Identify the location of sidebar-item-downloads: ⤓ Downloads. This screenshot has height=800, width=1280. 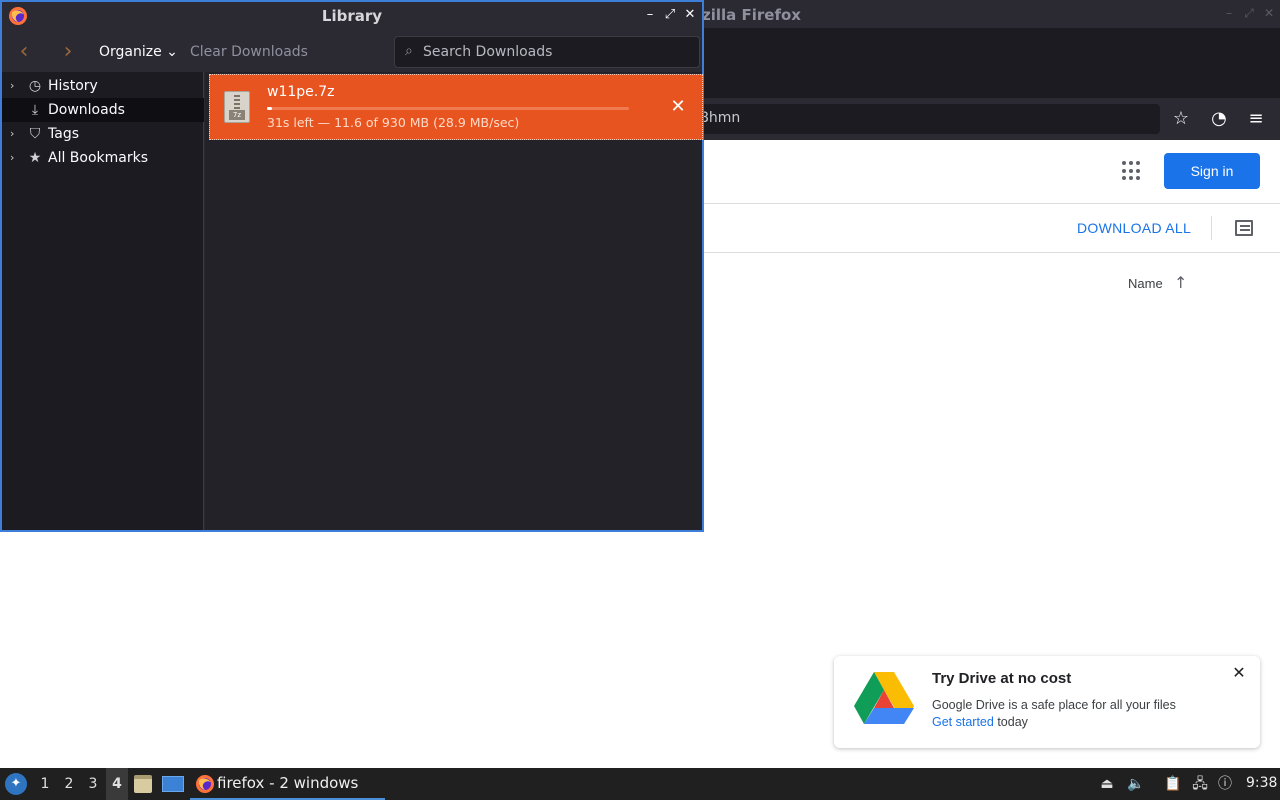
(103, 110).